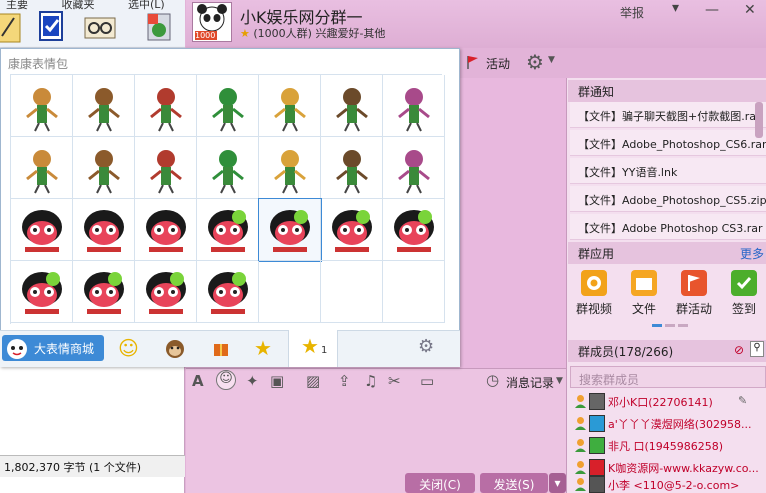 The height and width of the screenshot is (493, 766). I want to click on close-window-button: ✕, so click(750, 10).